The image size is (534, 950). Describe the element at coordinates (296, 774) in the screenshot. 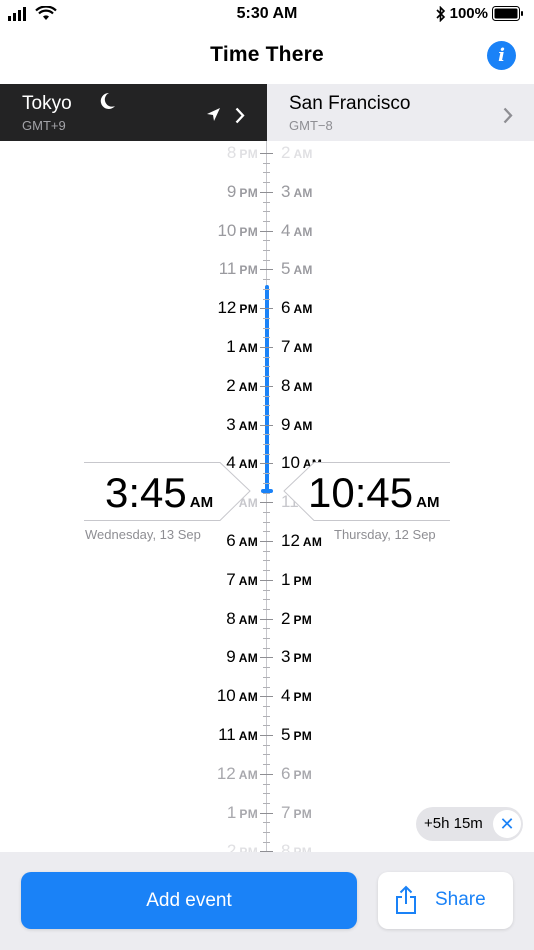

I see `hour-label-right: 6 PM` at that location.